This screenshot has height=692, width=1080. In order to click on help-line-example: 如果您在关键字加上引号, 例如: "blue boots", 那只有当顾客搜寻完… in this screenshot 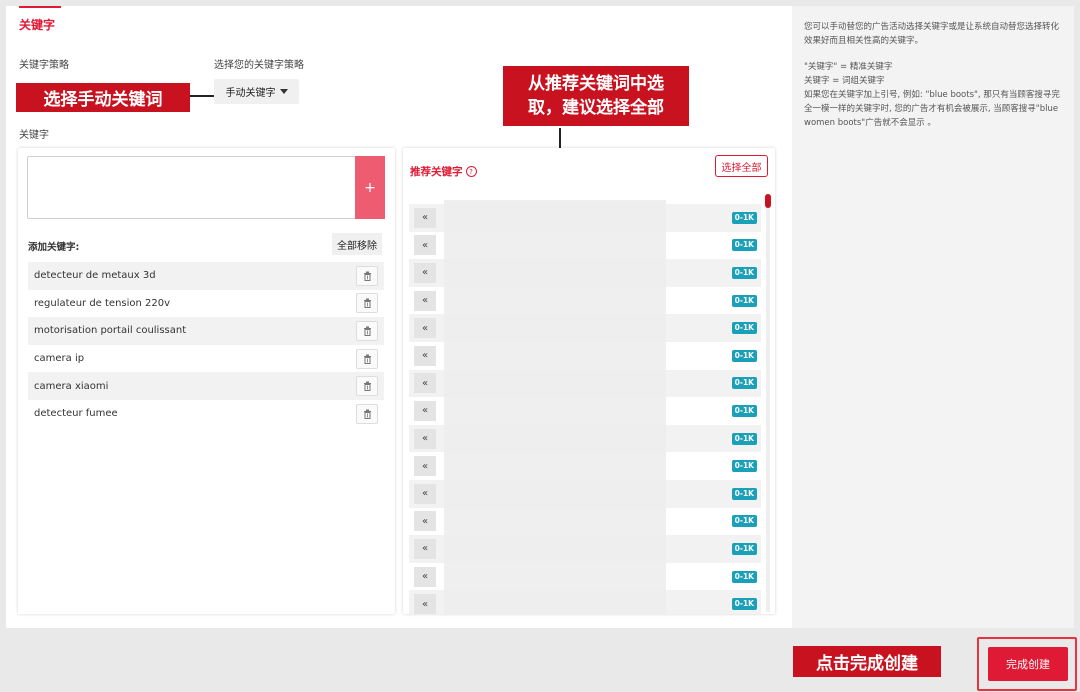, I will do `click(933, 109)`.